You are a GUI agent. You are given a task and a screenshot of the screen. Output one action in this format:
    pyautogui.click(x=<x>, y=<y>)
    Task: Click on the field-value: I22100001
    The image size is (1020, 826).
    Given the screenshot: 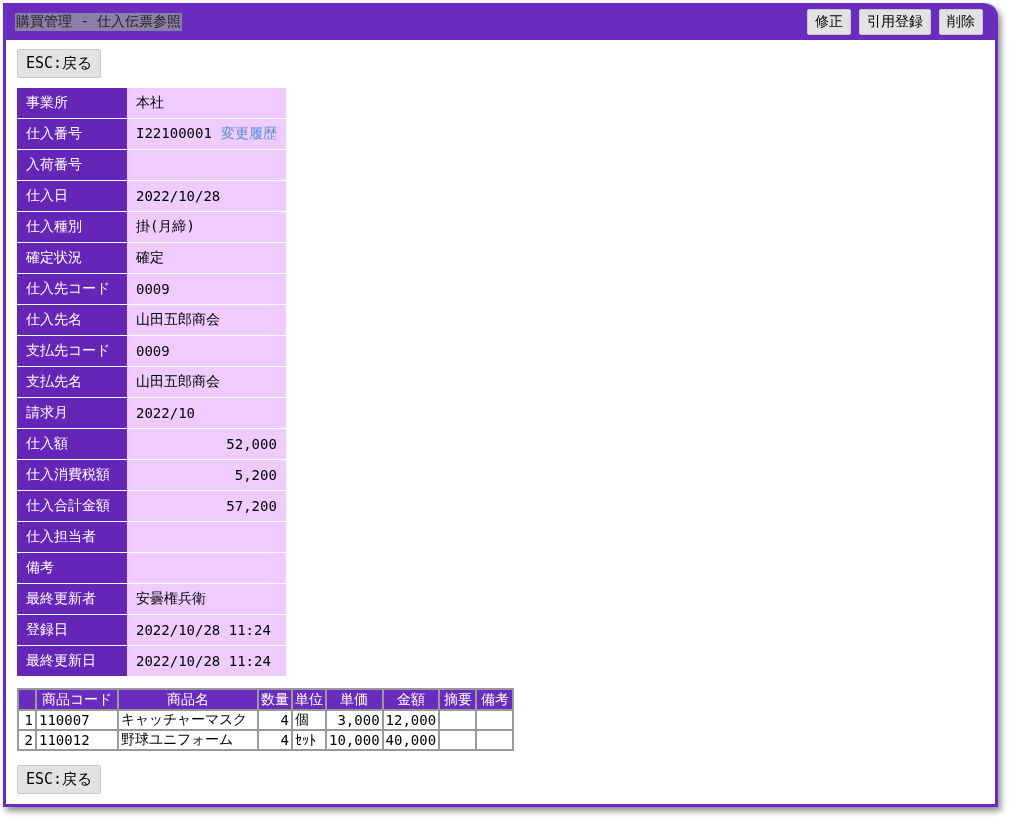 What is the action you would take?
    pyautogui.click(x=174, y=133)
    